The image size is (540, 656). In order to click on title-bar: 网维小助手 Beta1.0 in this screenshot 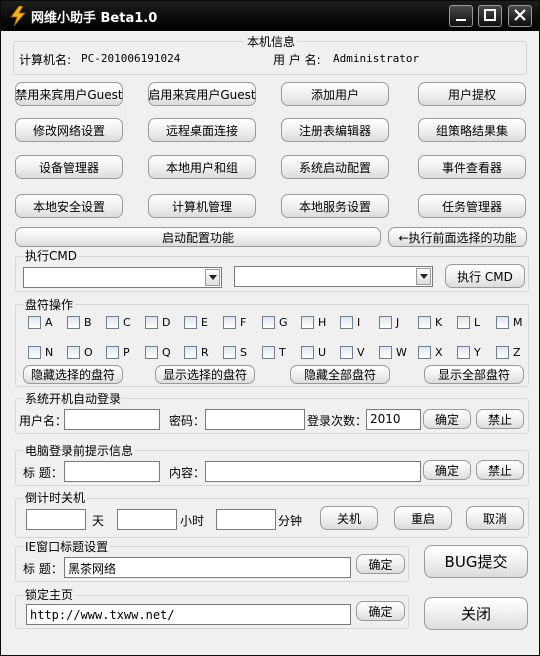, I will do `click(270, 16)`.